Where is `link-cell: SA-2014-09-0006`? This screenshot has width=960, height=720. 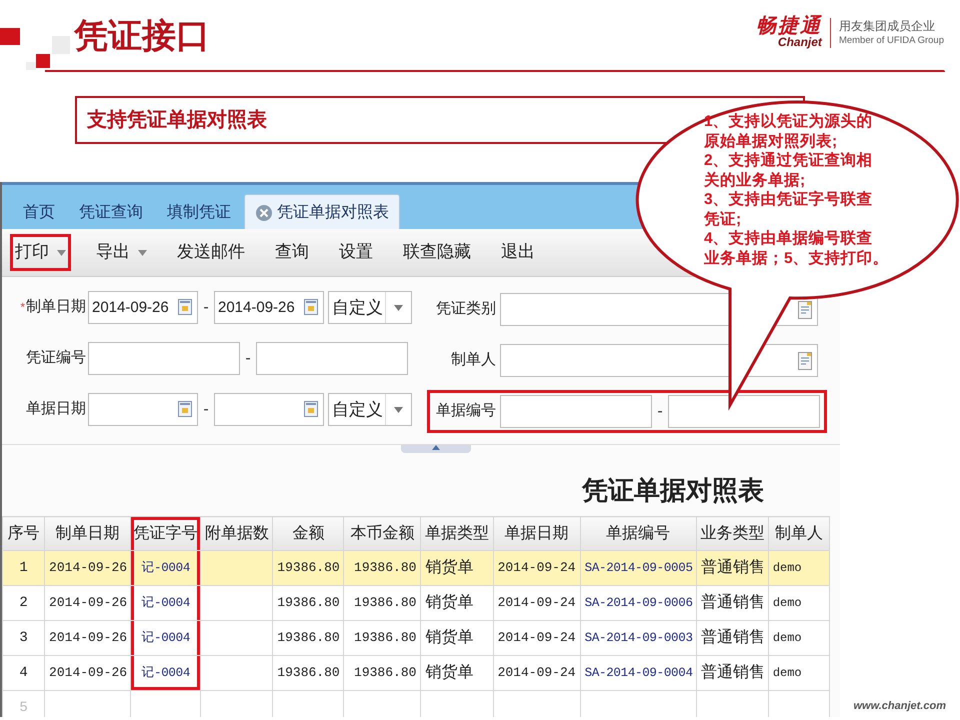
link-cell: SA-2014-09-0006 is located at coordinates (638, 603).